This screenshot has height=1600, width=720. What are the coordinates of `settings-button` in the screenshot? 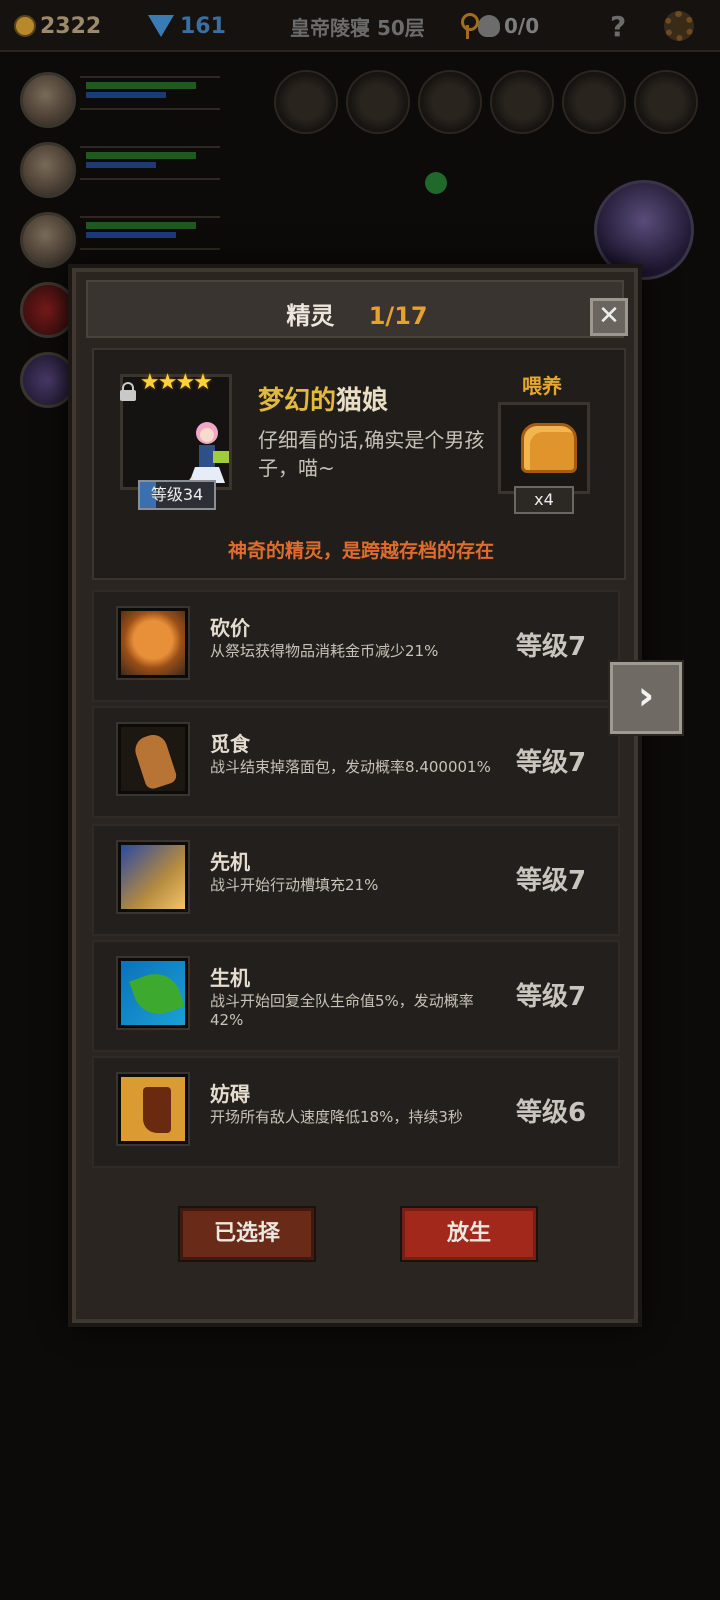 It's located at (679, 26).